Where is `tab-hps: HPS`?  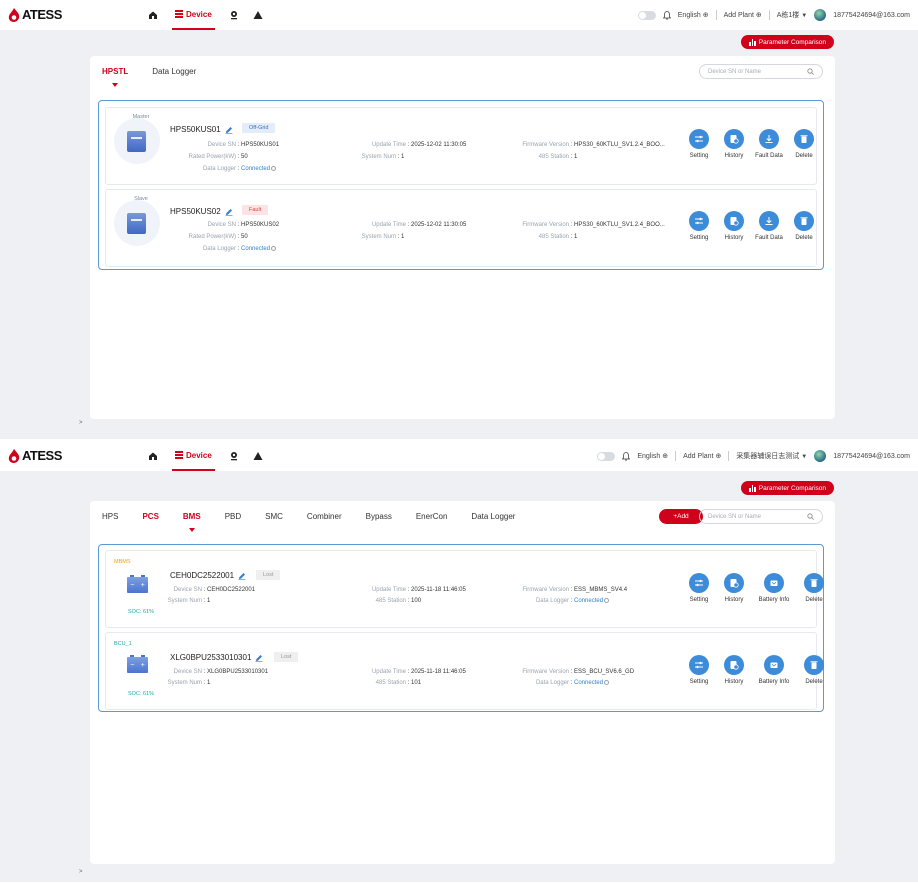 tab-hps: HPS is located at coordinates (110, 516).